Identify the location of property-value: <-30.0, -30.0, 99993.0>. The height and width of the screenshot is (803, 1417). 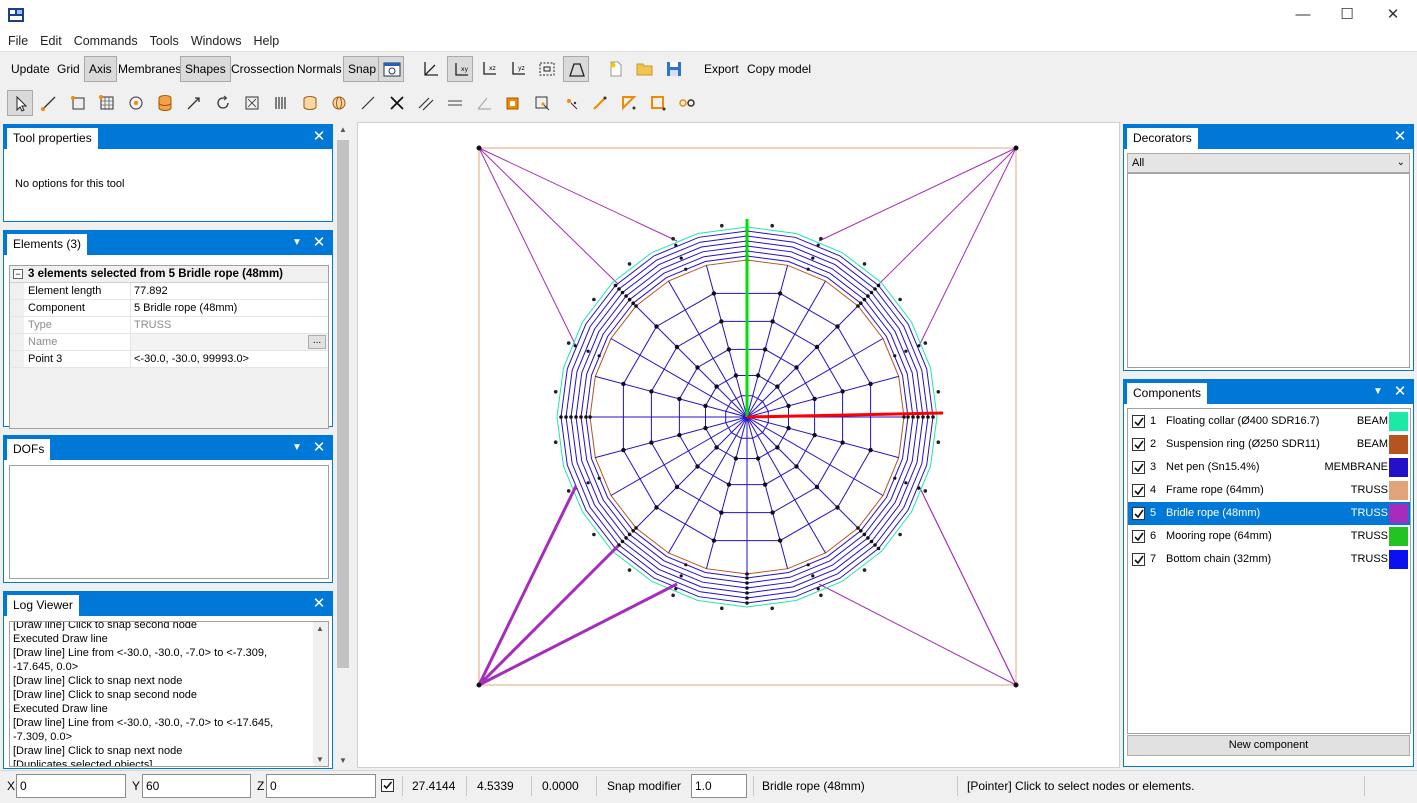
(229, 359).